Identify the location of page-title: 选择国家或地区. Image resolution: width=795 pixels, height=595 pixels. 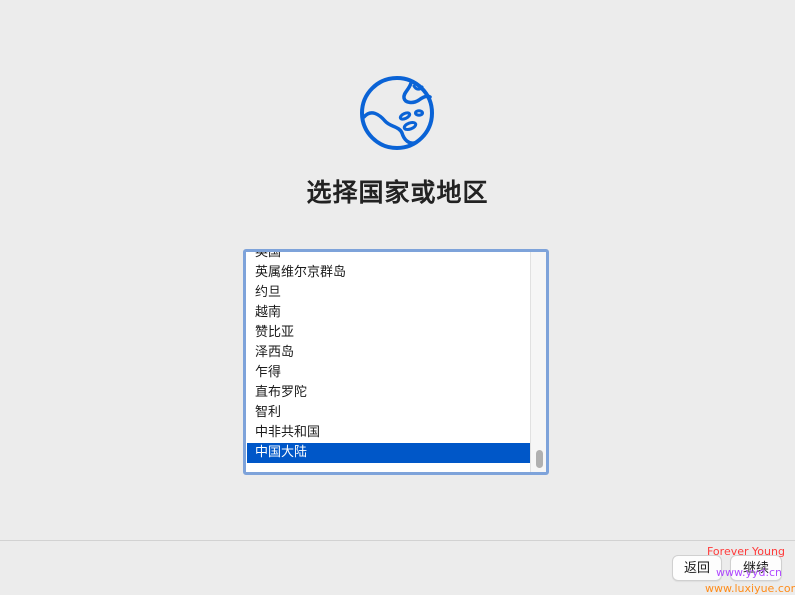
(397, 192).